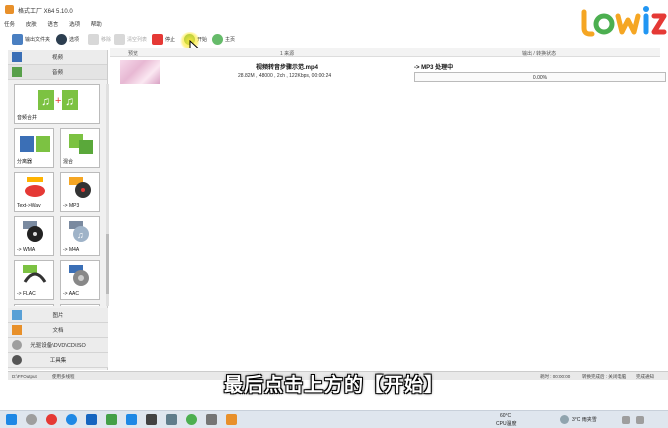 The height and width of the screenshot is (428, 668). Describe the element at coordinates (17, 57) in the screenshot. I see `film-icon` at that location.